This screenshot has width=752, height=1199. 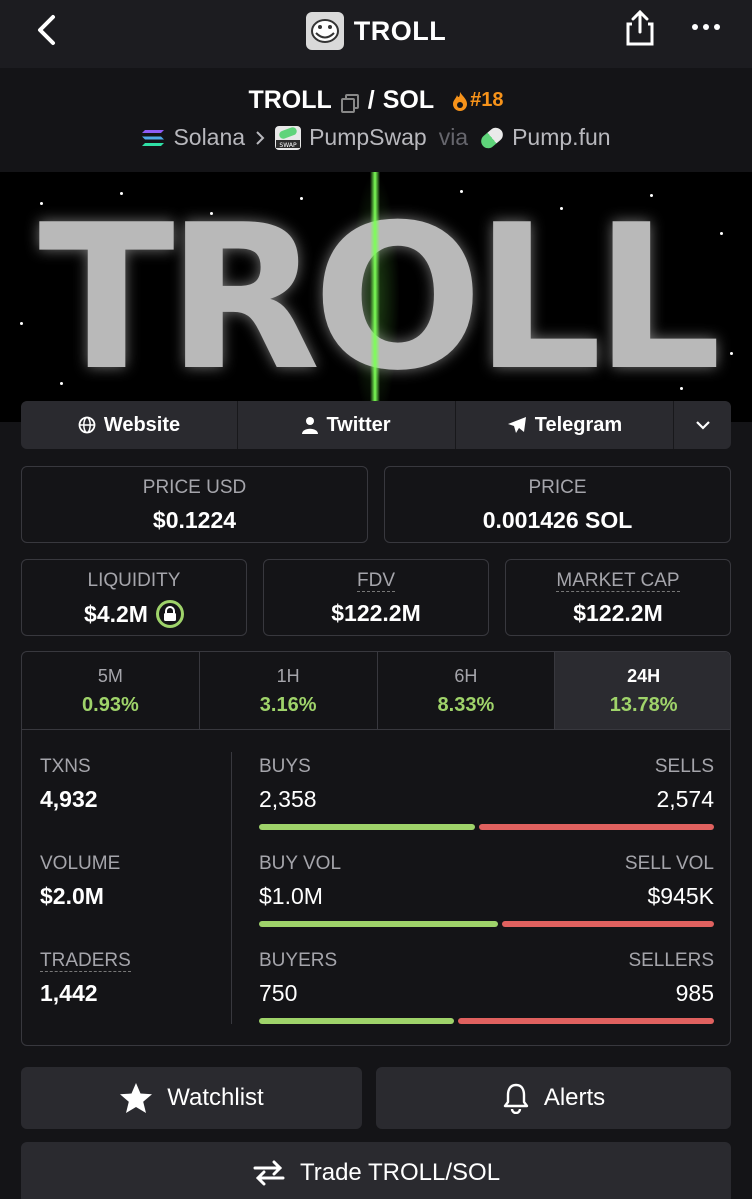 I want to click on tab-1h: 1H 3.16%, so click(x=289, y=690).